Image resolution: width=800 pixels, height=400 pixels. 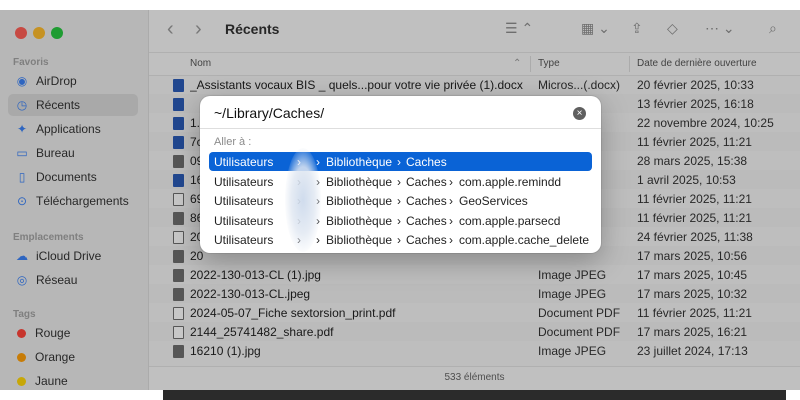 I want to click on path-input, so click(x=389, y=113).